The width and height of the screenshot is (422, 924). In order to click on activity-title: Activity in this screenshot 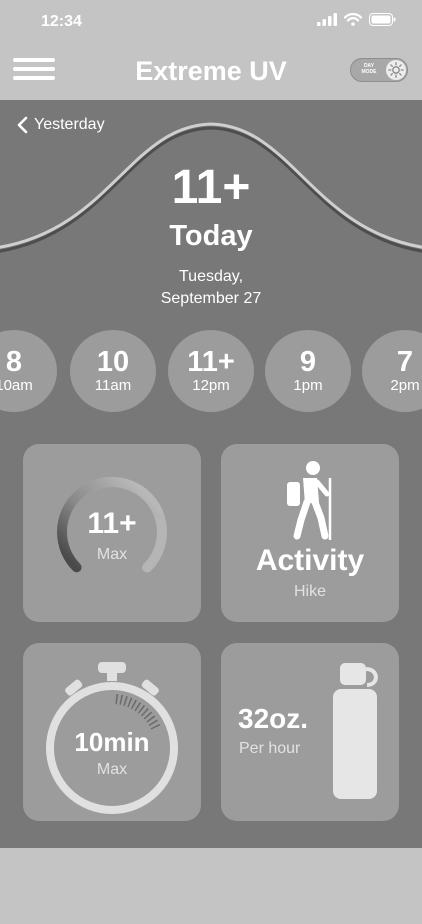, I will do `click(310, 560)`.